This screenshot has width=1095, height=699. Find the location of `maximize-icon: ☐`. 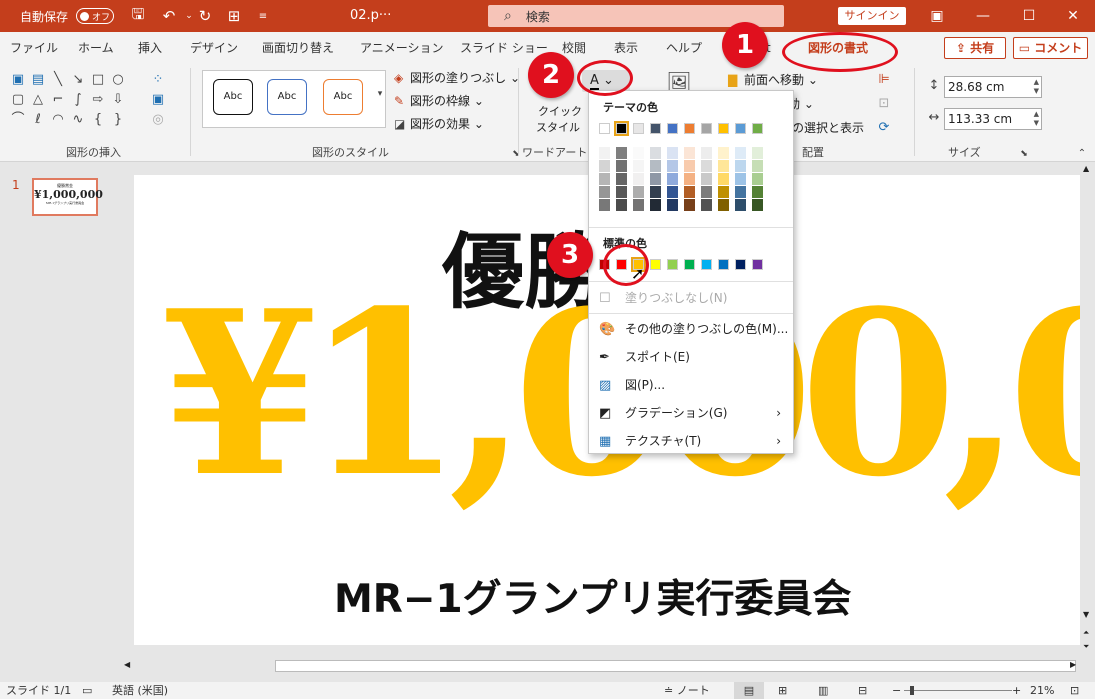

maximize-icon: ☐ is located at coordinates (1029, 16).